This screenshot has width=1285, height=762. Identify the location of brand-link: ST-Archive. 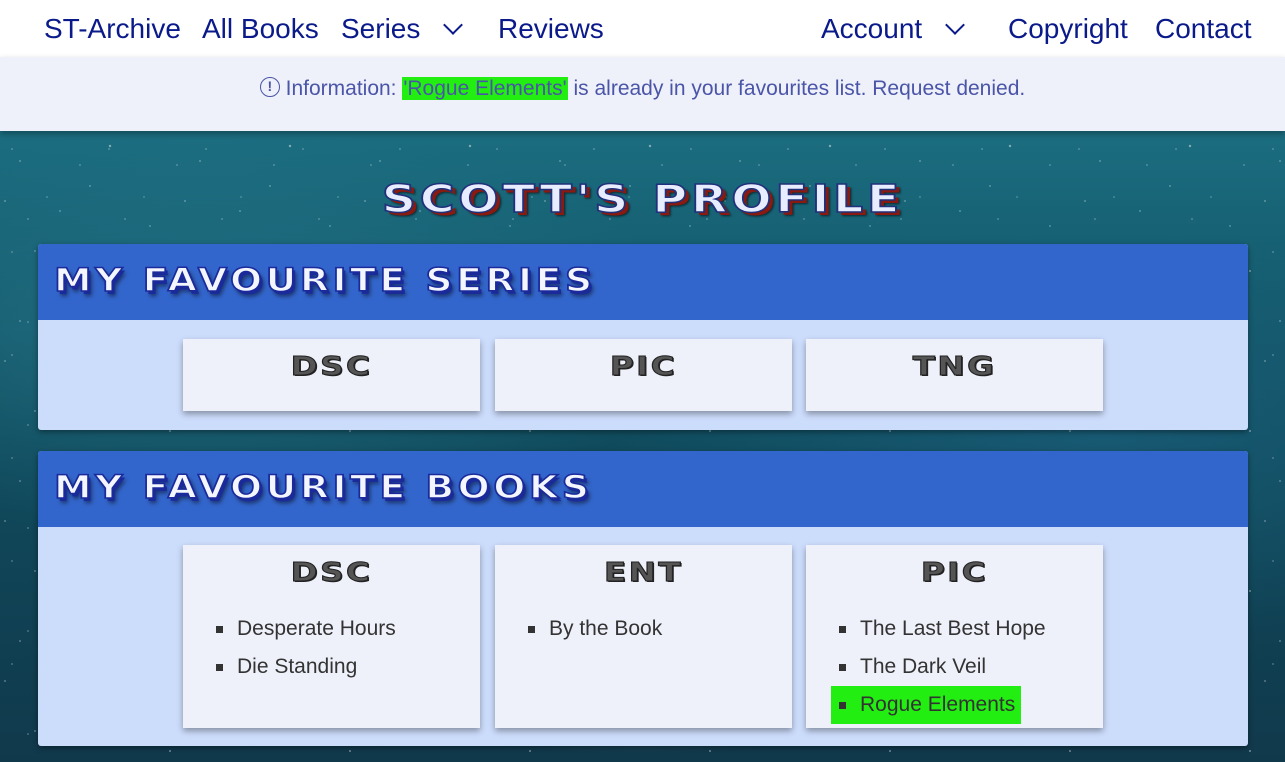
(112, 29).